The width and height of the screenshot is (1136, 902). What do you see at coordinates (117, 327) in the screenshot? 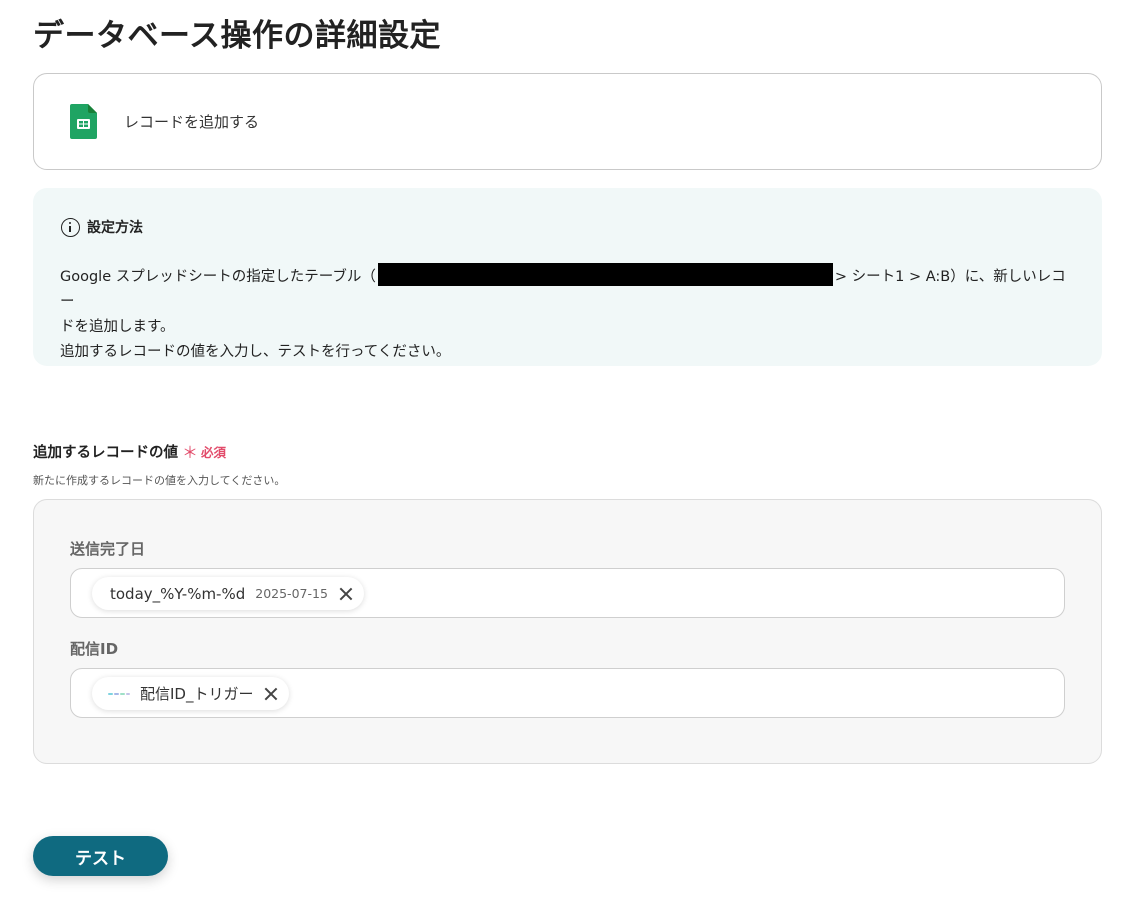
I see `instructions-line2: ドを追加します。` at bounding box center [117, 327].